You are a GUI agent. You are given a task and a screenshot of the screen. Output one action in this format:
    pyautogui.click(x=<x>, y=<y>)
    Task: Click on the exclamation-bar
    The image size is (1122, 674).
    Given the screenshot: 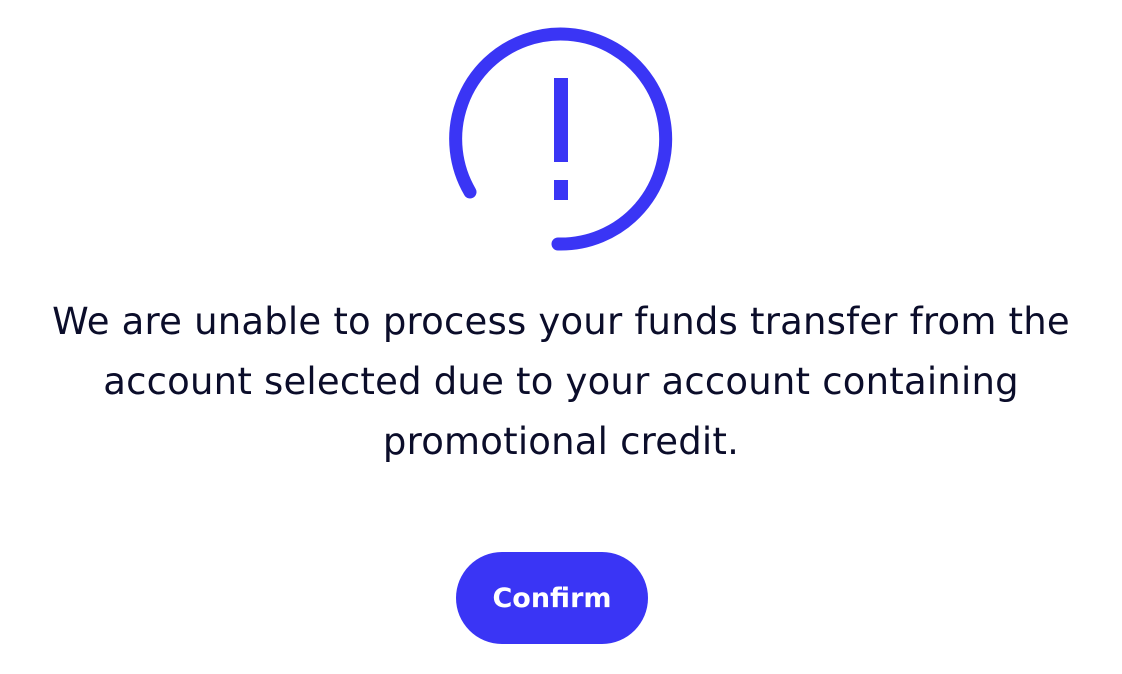 What is the action you would take?
    pyautogui.click(x=561, y=120)
    